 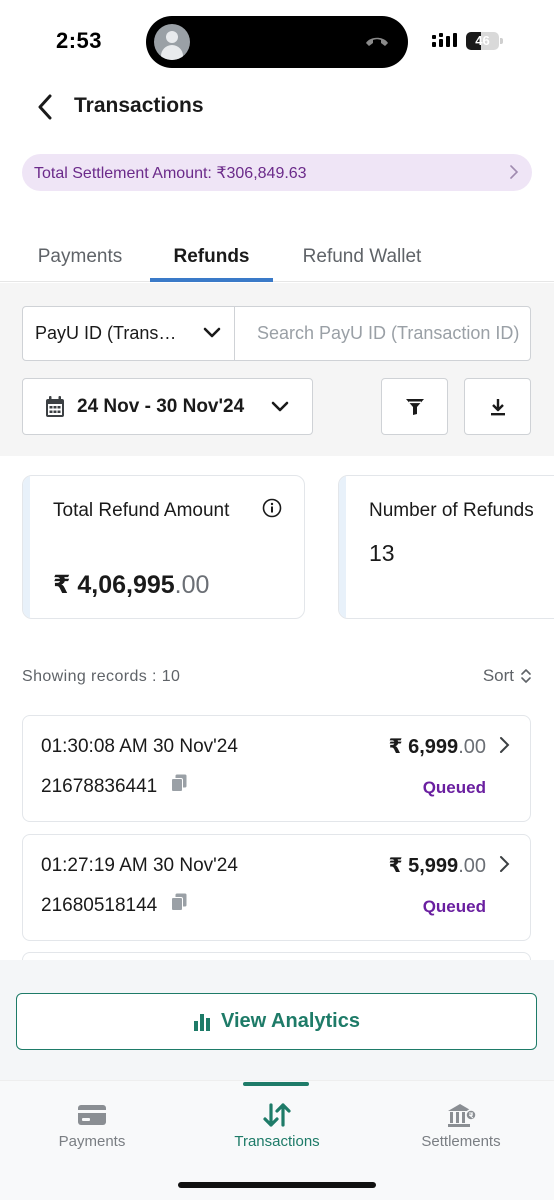 I want to click on refund-amount: ₹ 5,999.00, so click(x=437, y=866).